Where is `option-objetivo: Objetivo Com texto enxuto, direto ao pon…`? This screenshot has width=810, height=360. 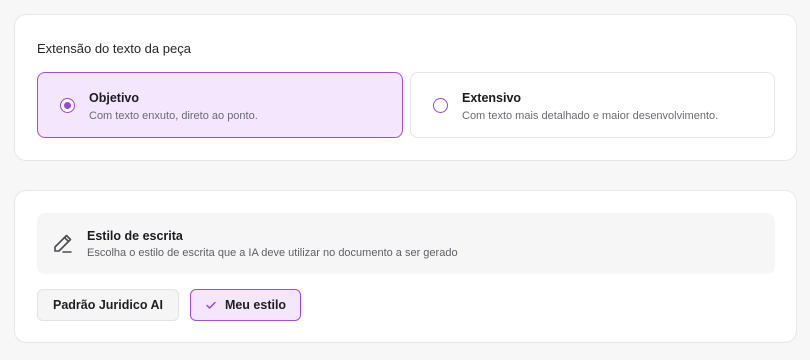 option-objetivo: Objetivo Com texto enxuto, direto ao pon… is located at coordinates (220, 105).